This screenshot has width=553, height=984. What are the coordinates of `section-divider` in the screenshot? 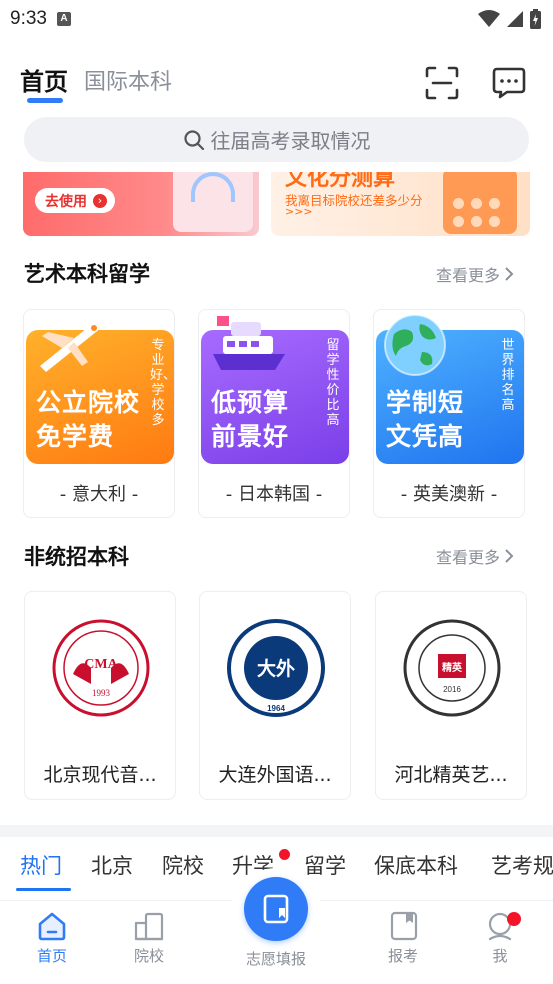 It's located at (276, 831).